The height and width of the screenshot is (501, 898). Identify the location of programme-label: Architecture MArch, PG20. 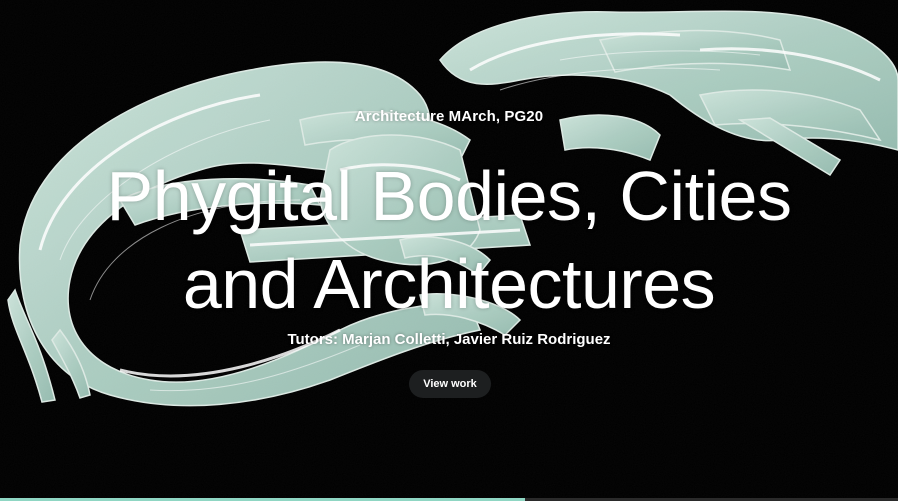
(449, 116).